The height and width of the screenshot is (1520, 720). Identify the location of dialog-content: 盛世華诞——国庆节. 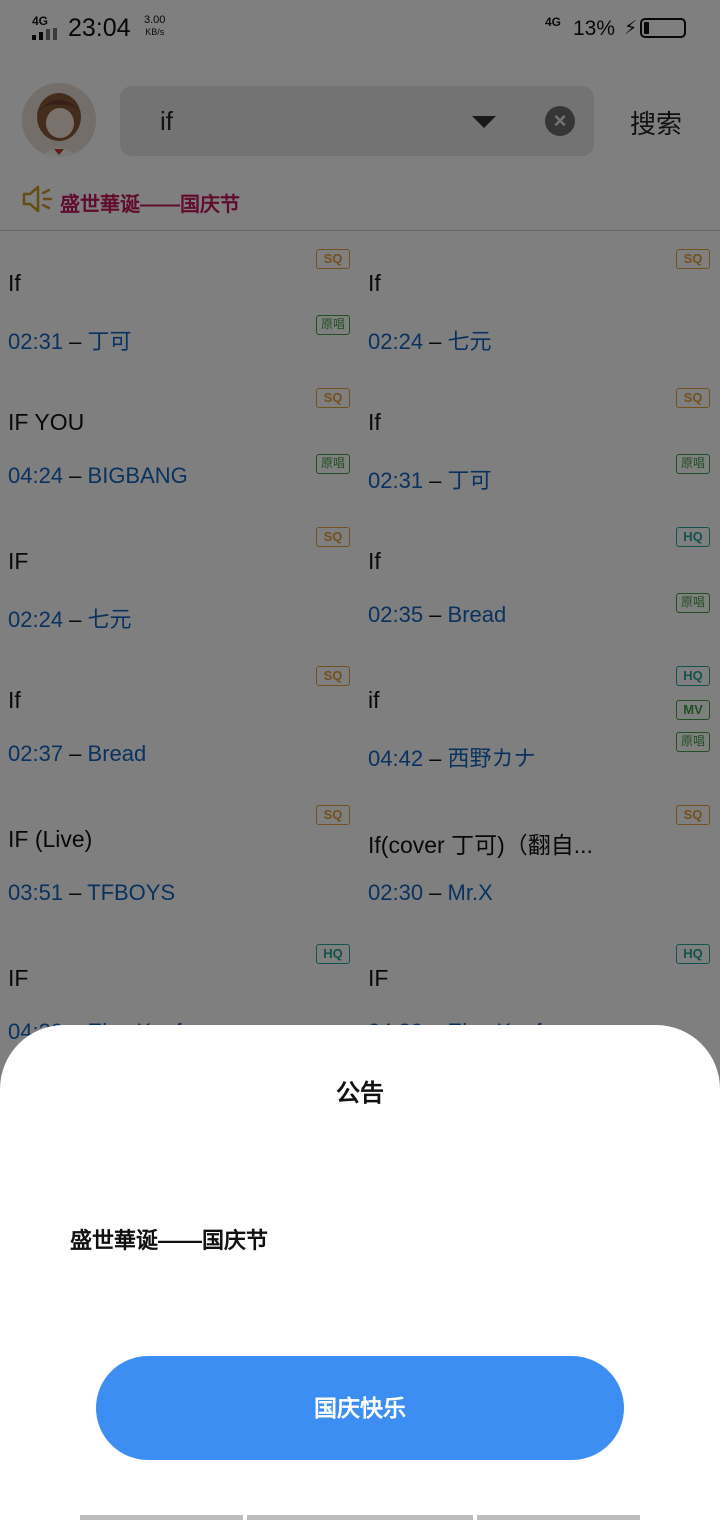
(169, 1240).